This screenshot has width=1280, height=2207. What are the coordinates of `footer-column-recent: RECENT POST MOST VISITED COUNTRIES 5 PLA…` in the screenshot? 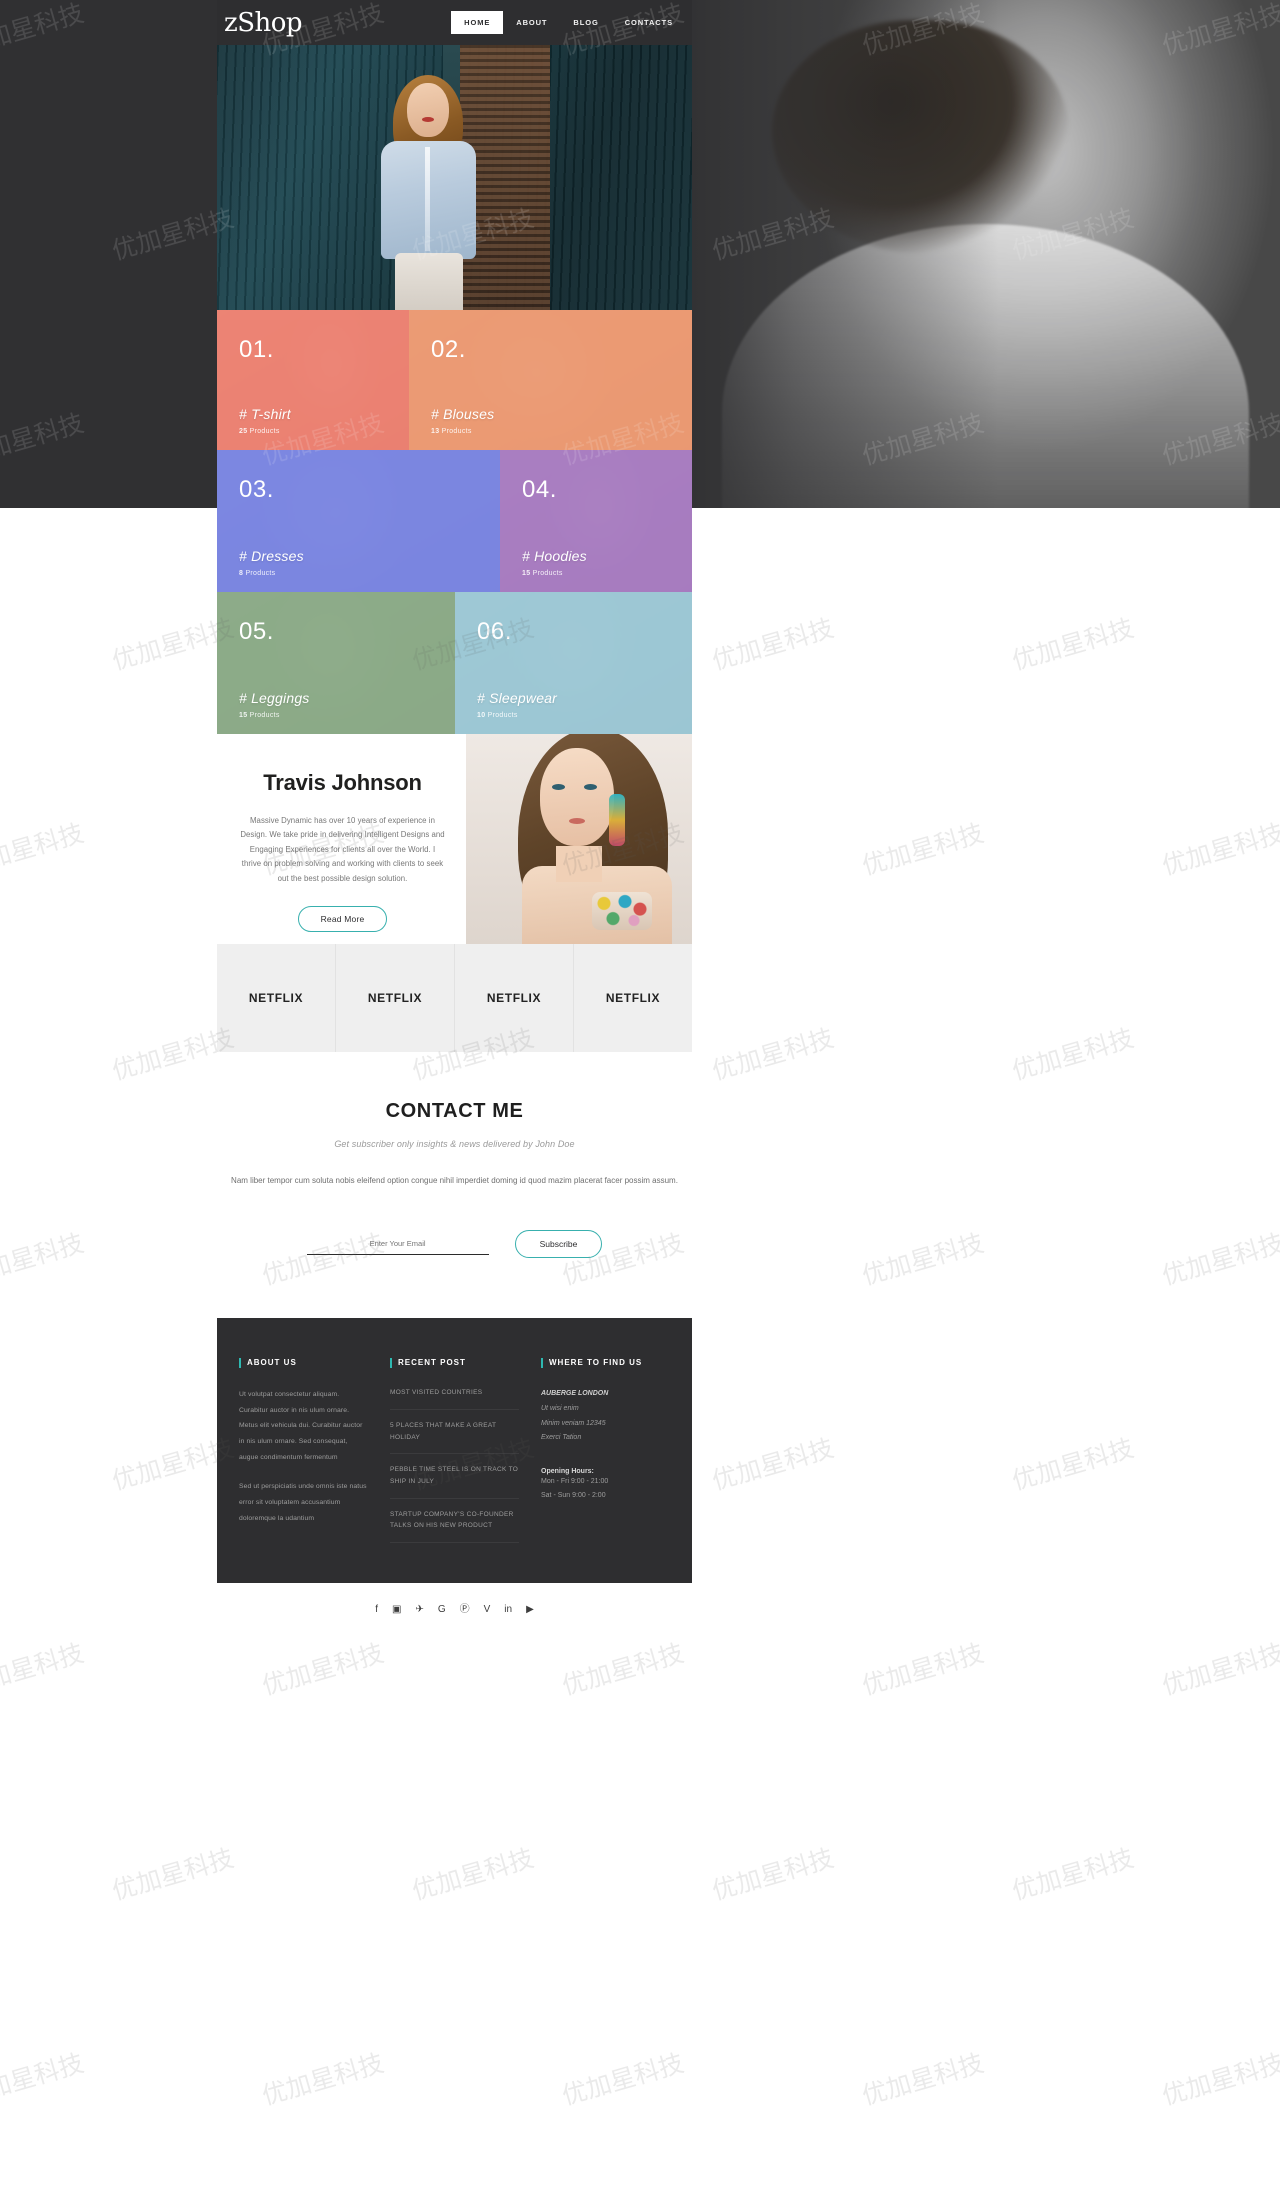 It's located at (454, 1450).